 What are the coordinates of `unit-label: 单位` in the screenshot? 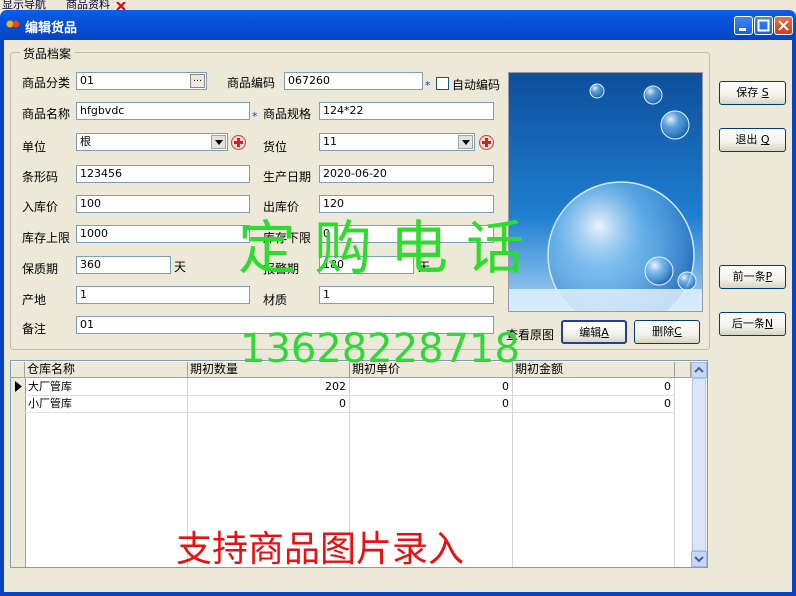 It's located at (34, 147).